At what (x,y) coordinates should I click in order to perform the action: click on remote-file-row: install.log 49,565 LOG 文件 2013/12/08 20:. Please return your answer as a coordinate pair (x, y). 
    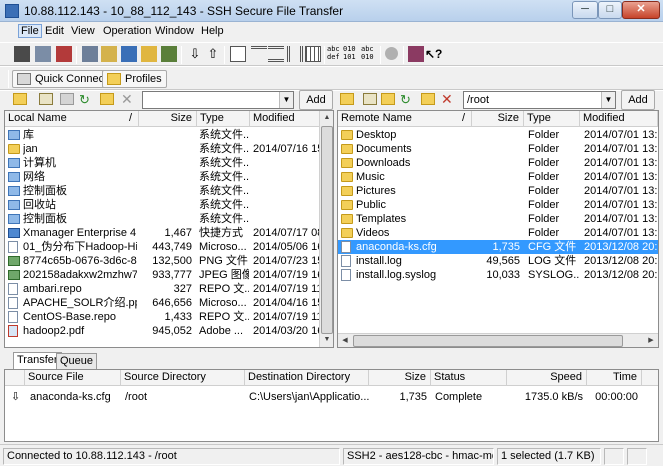
    Looking at the image, I should click on (498, 261).